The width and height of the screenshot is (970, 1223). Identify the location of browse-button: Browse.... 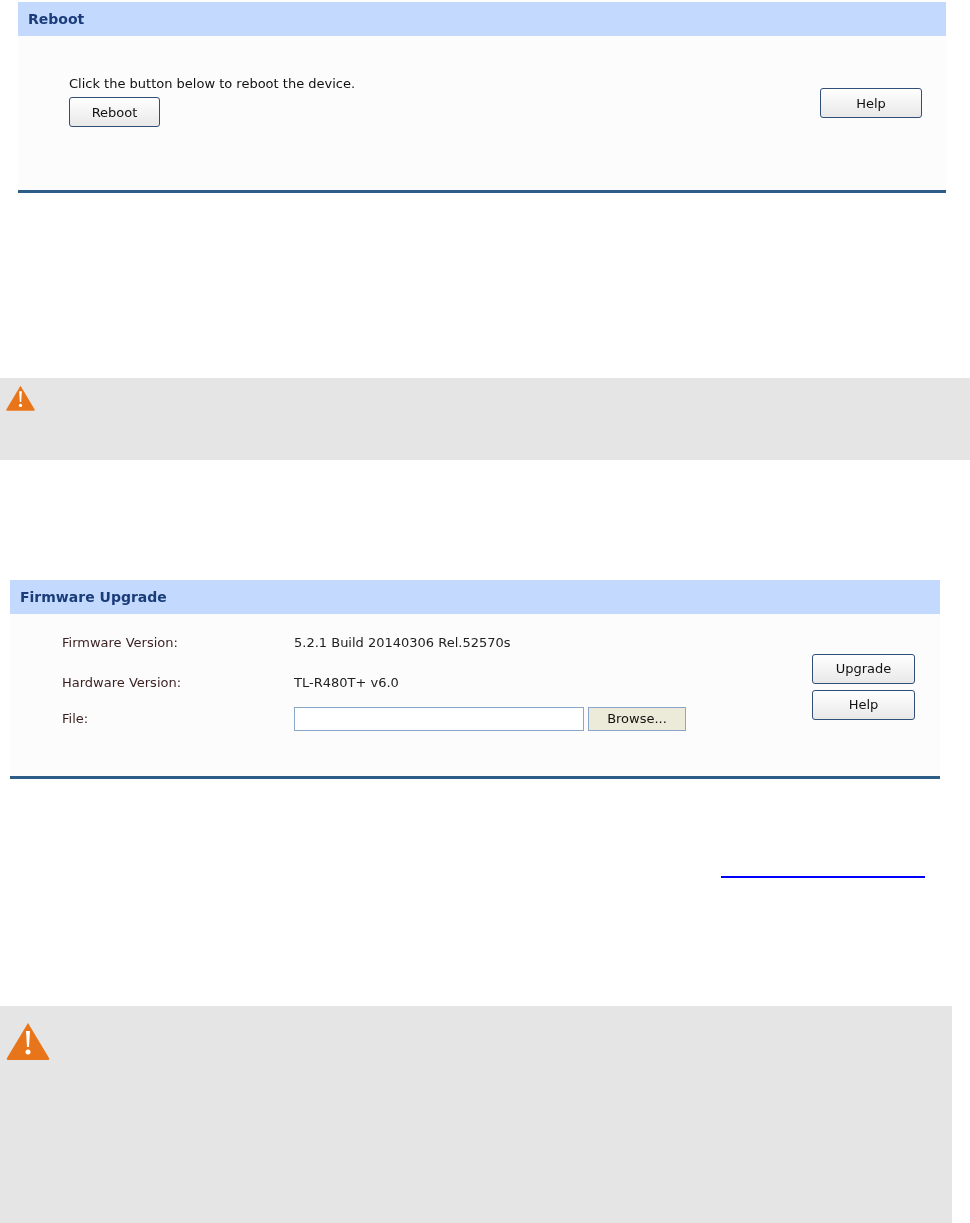
(637, 718).